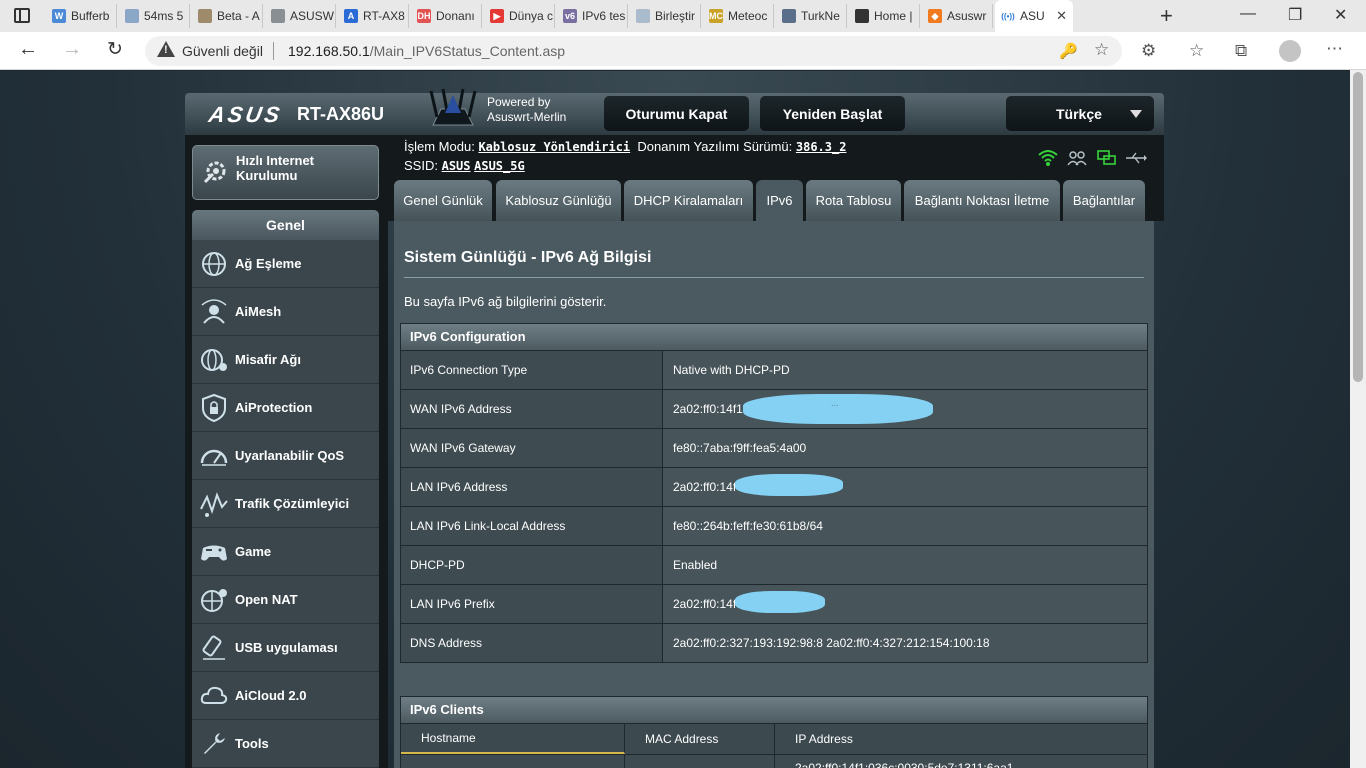 This screenshot has height=768, width=1366. What do you see at coordinates (1196, 51) in the screenshot?
I see `favorites-icon: ☆` at bounding box center [1196, 51].